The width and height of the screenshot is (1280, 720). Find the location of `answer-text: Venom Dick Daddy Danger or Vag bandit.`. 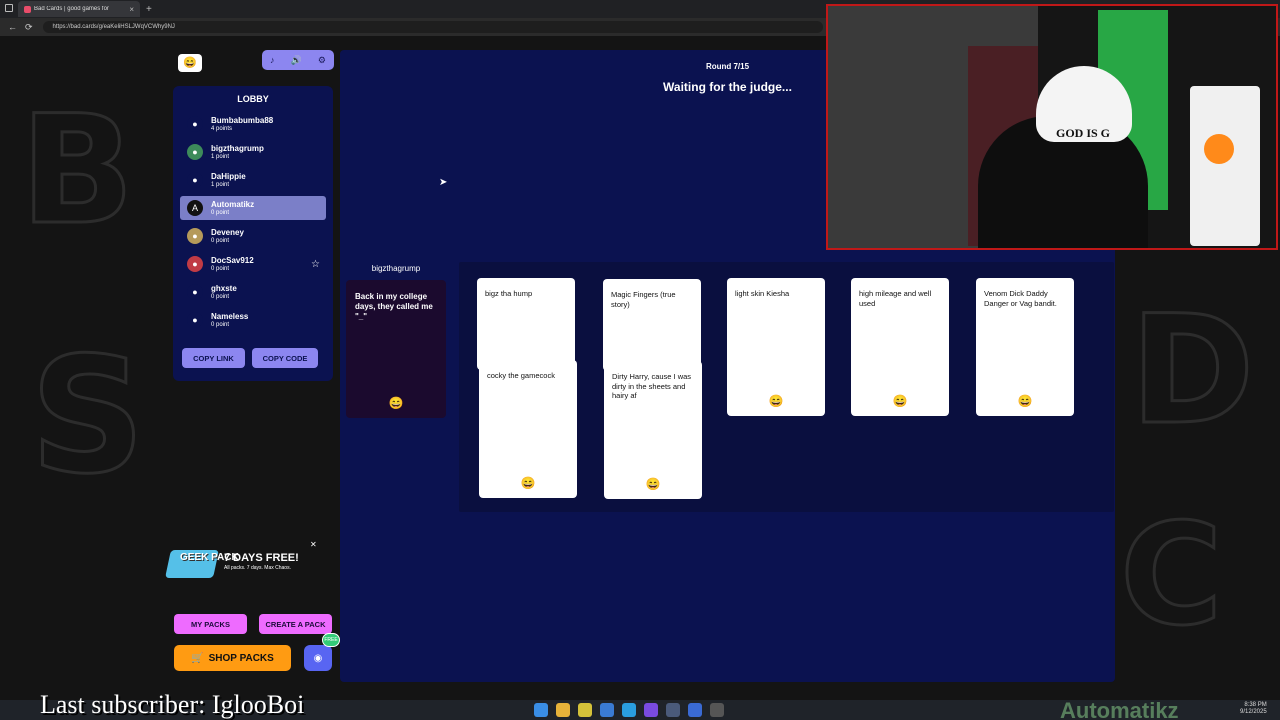

answer-text: Venom Dick Daddy Danger or Vag bandit. is located at coordinates (1020, 298).